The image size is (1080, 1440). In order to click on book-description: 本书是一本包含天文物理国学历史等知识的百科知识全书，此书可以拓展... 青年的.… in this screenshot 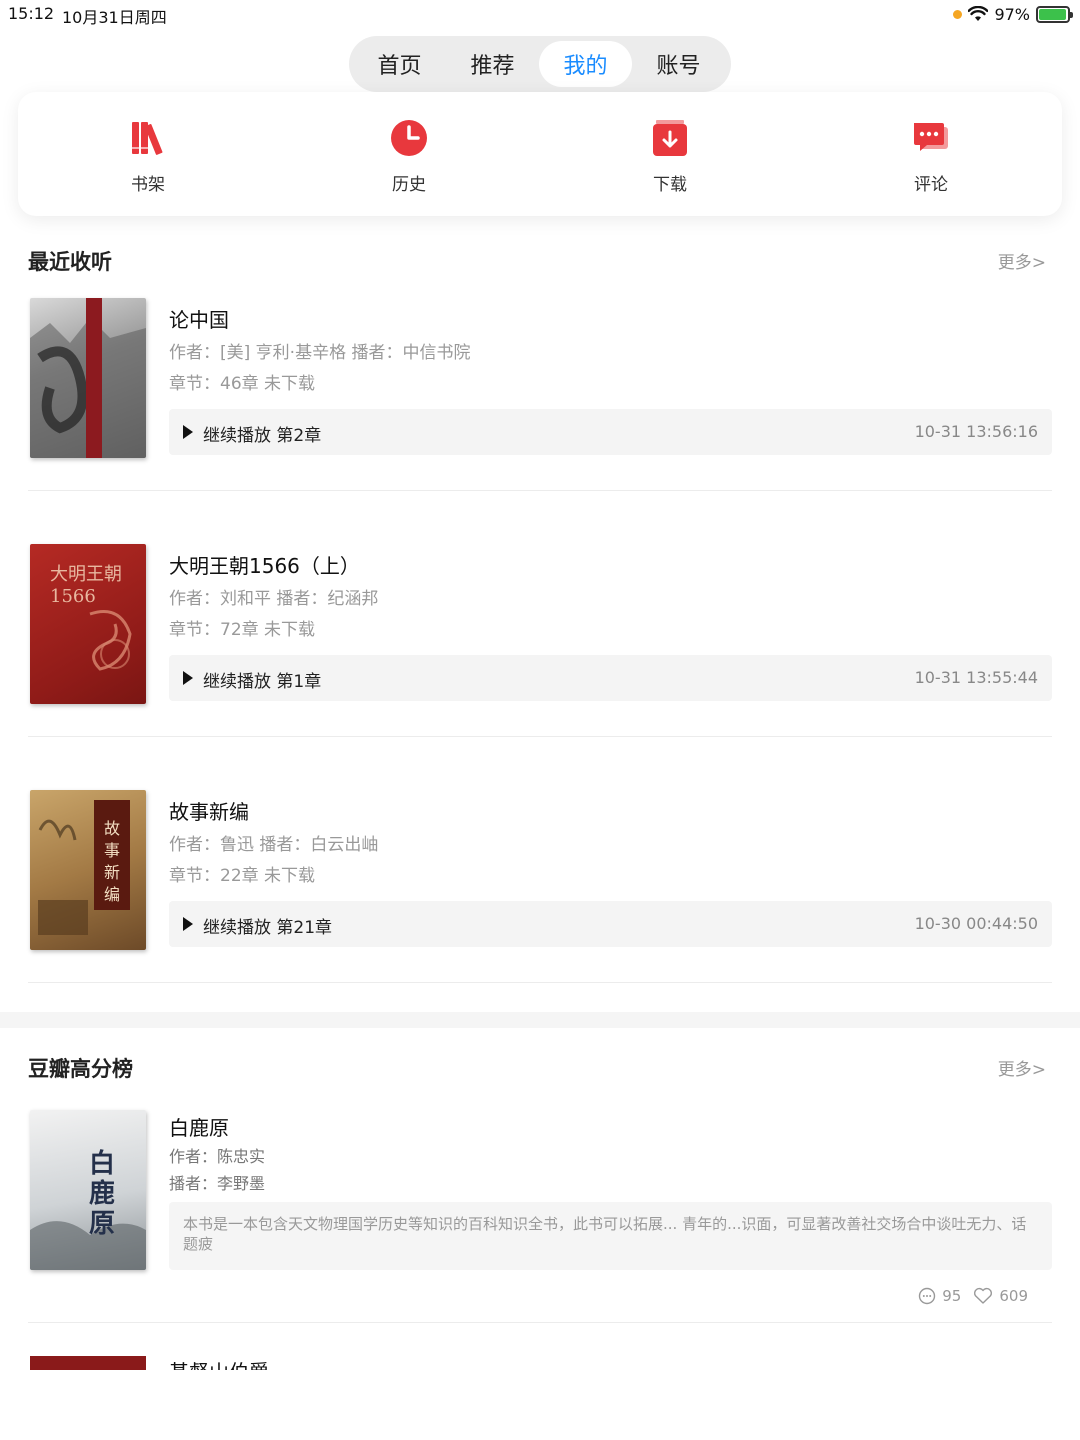, I will do `click(610, 1236)`.